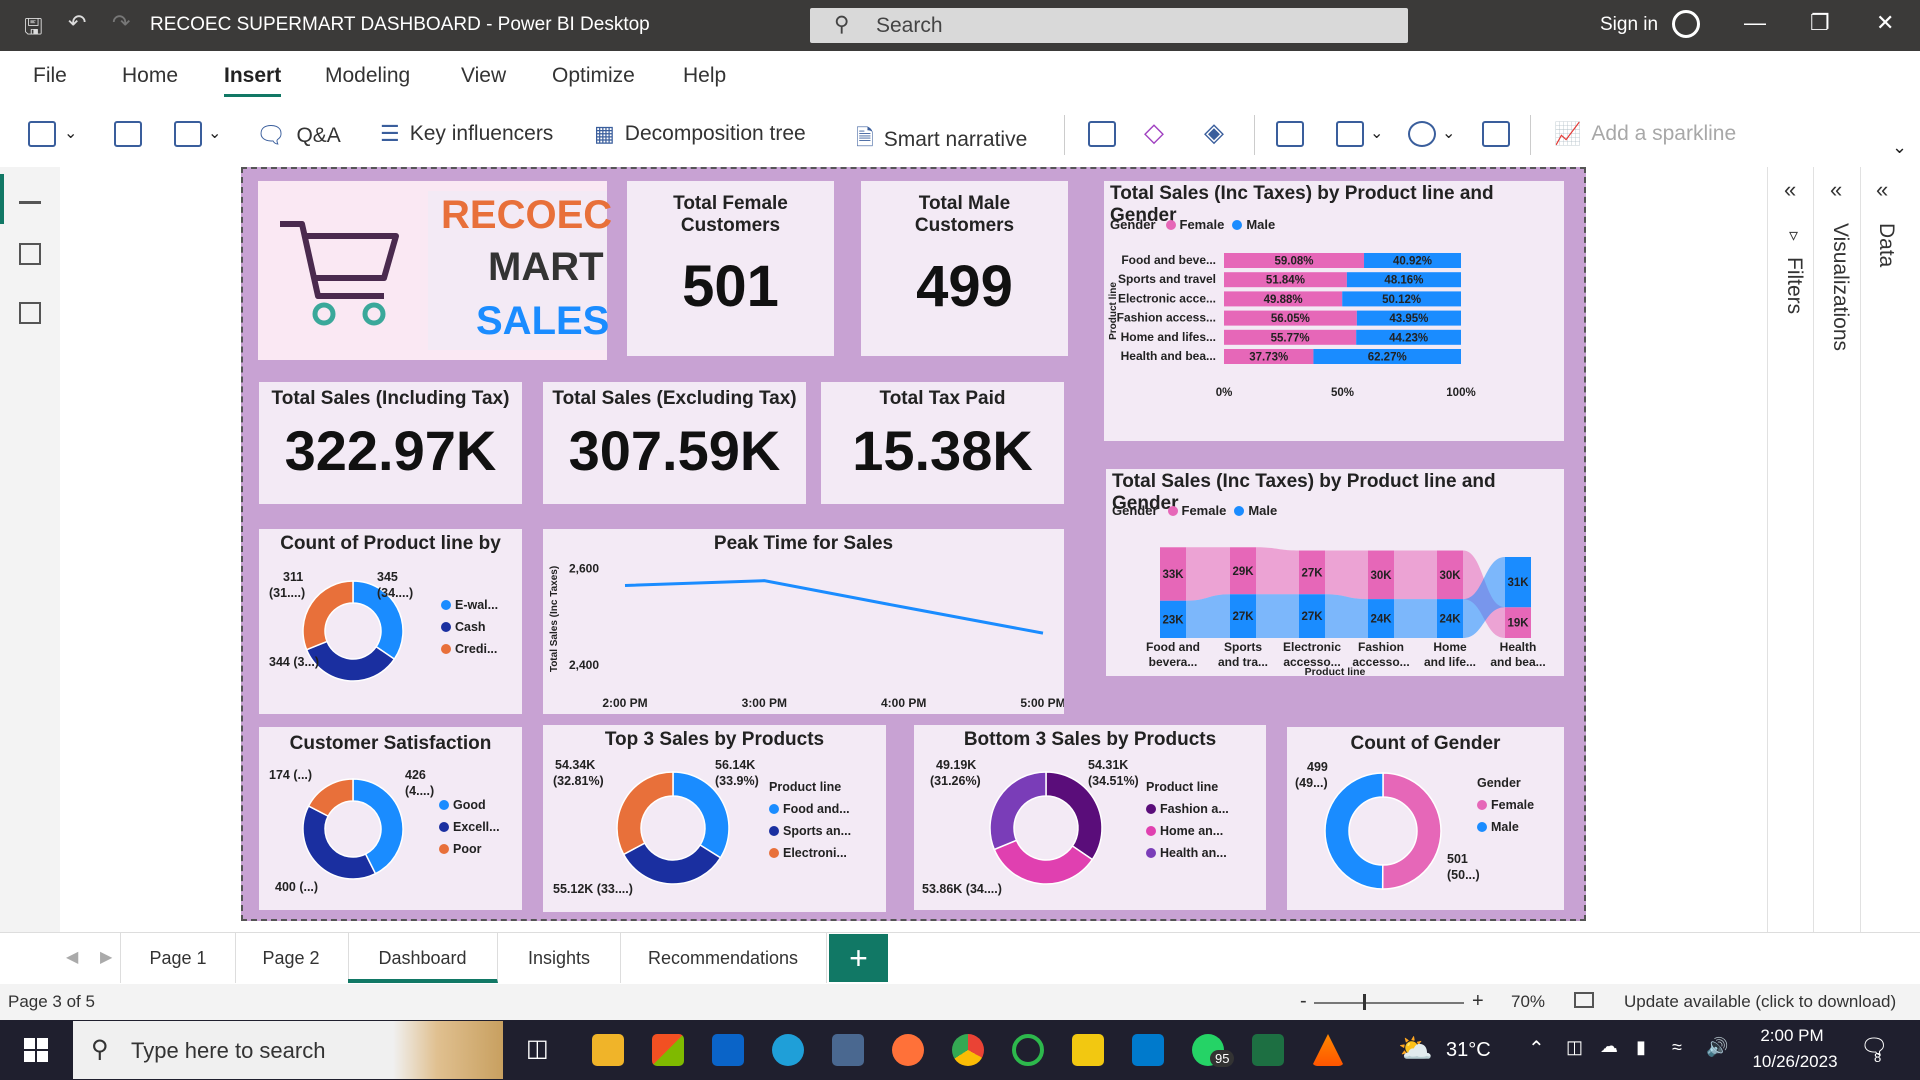 The image size is (1920, 1080). What do you see at coordinates (150, 76) in the screenshot?
I see `menu-home: Home` at bounding box center [150, 76].